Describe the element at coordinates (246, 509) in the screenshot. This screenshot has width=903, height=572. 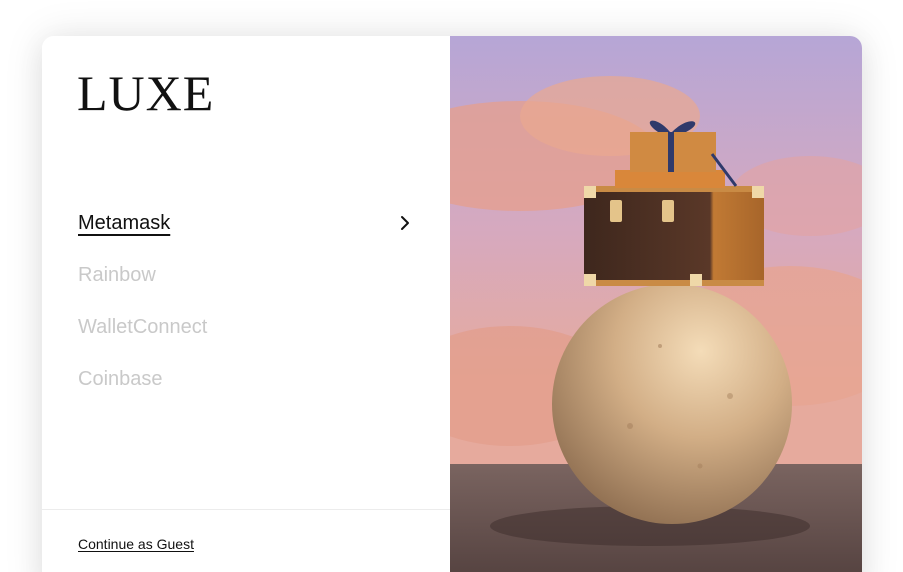
I see `footer-divider` at that location.